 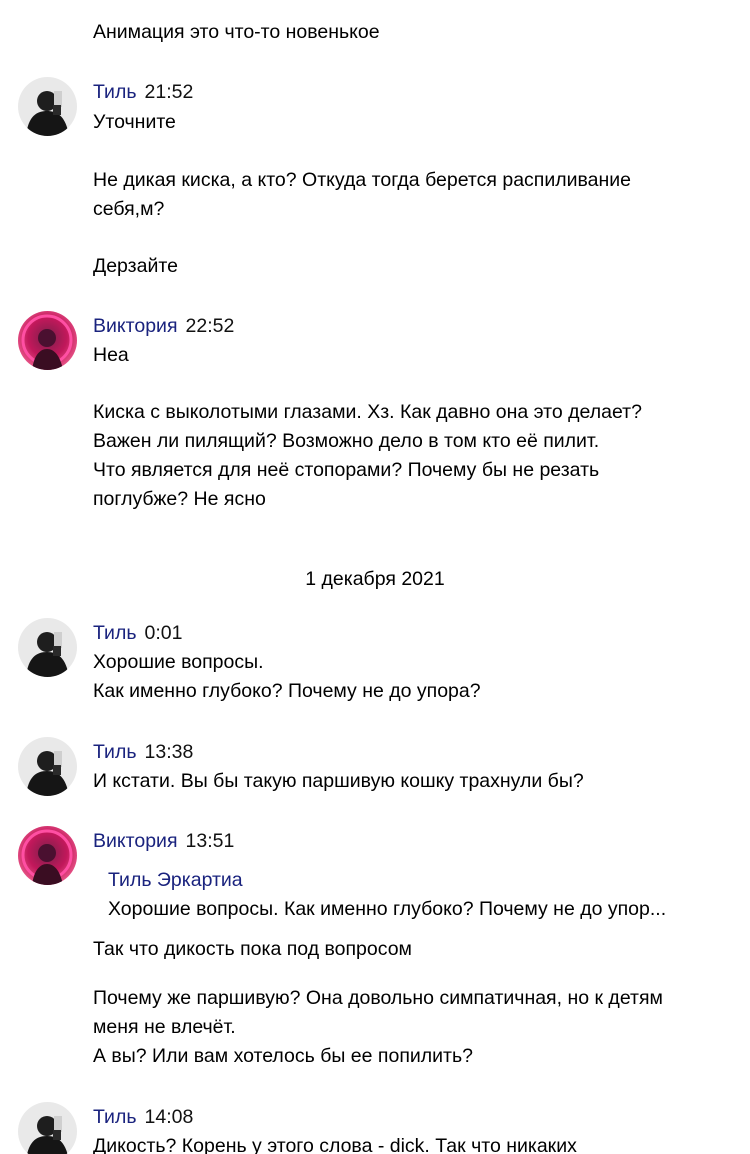 What do you see at coordinates (143, 1117) in the screenshot?
I see `message-header: Тиль 14:08` at bounding box center [143, 1117].